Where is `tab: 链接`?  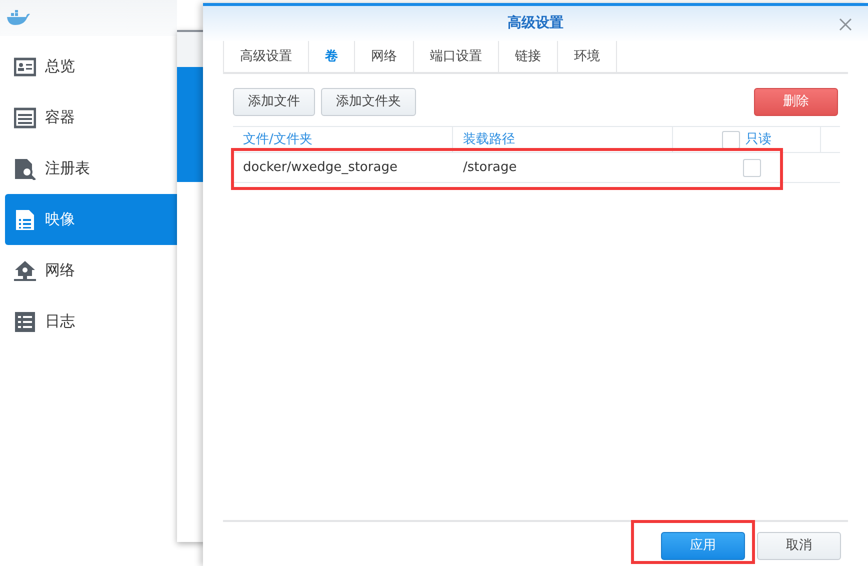
tab: 链接 is located at coordinates (527, 56).